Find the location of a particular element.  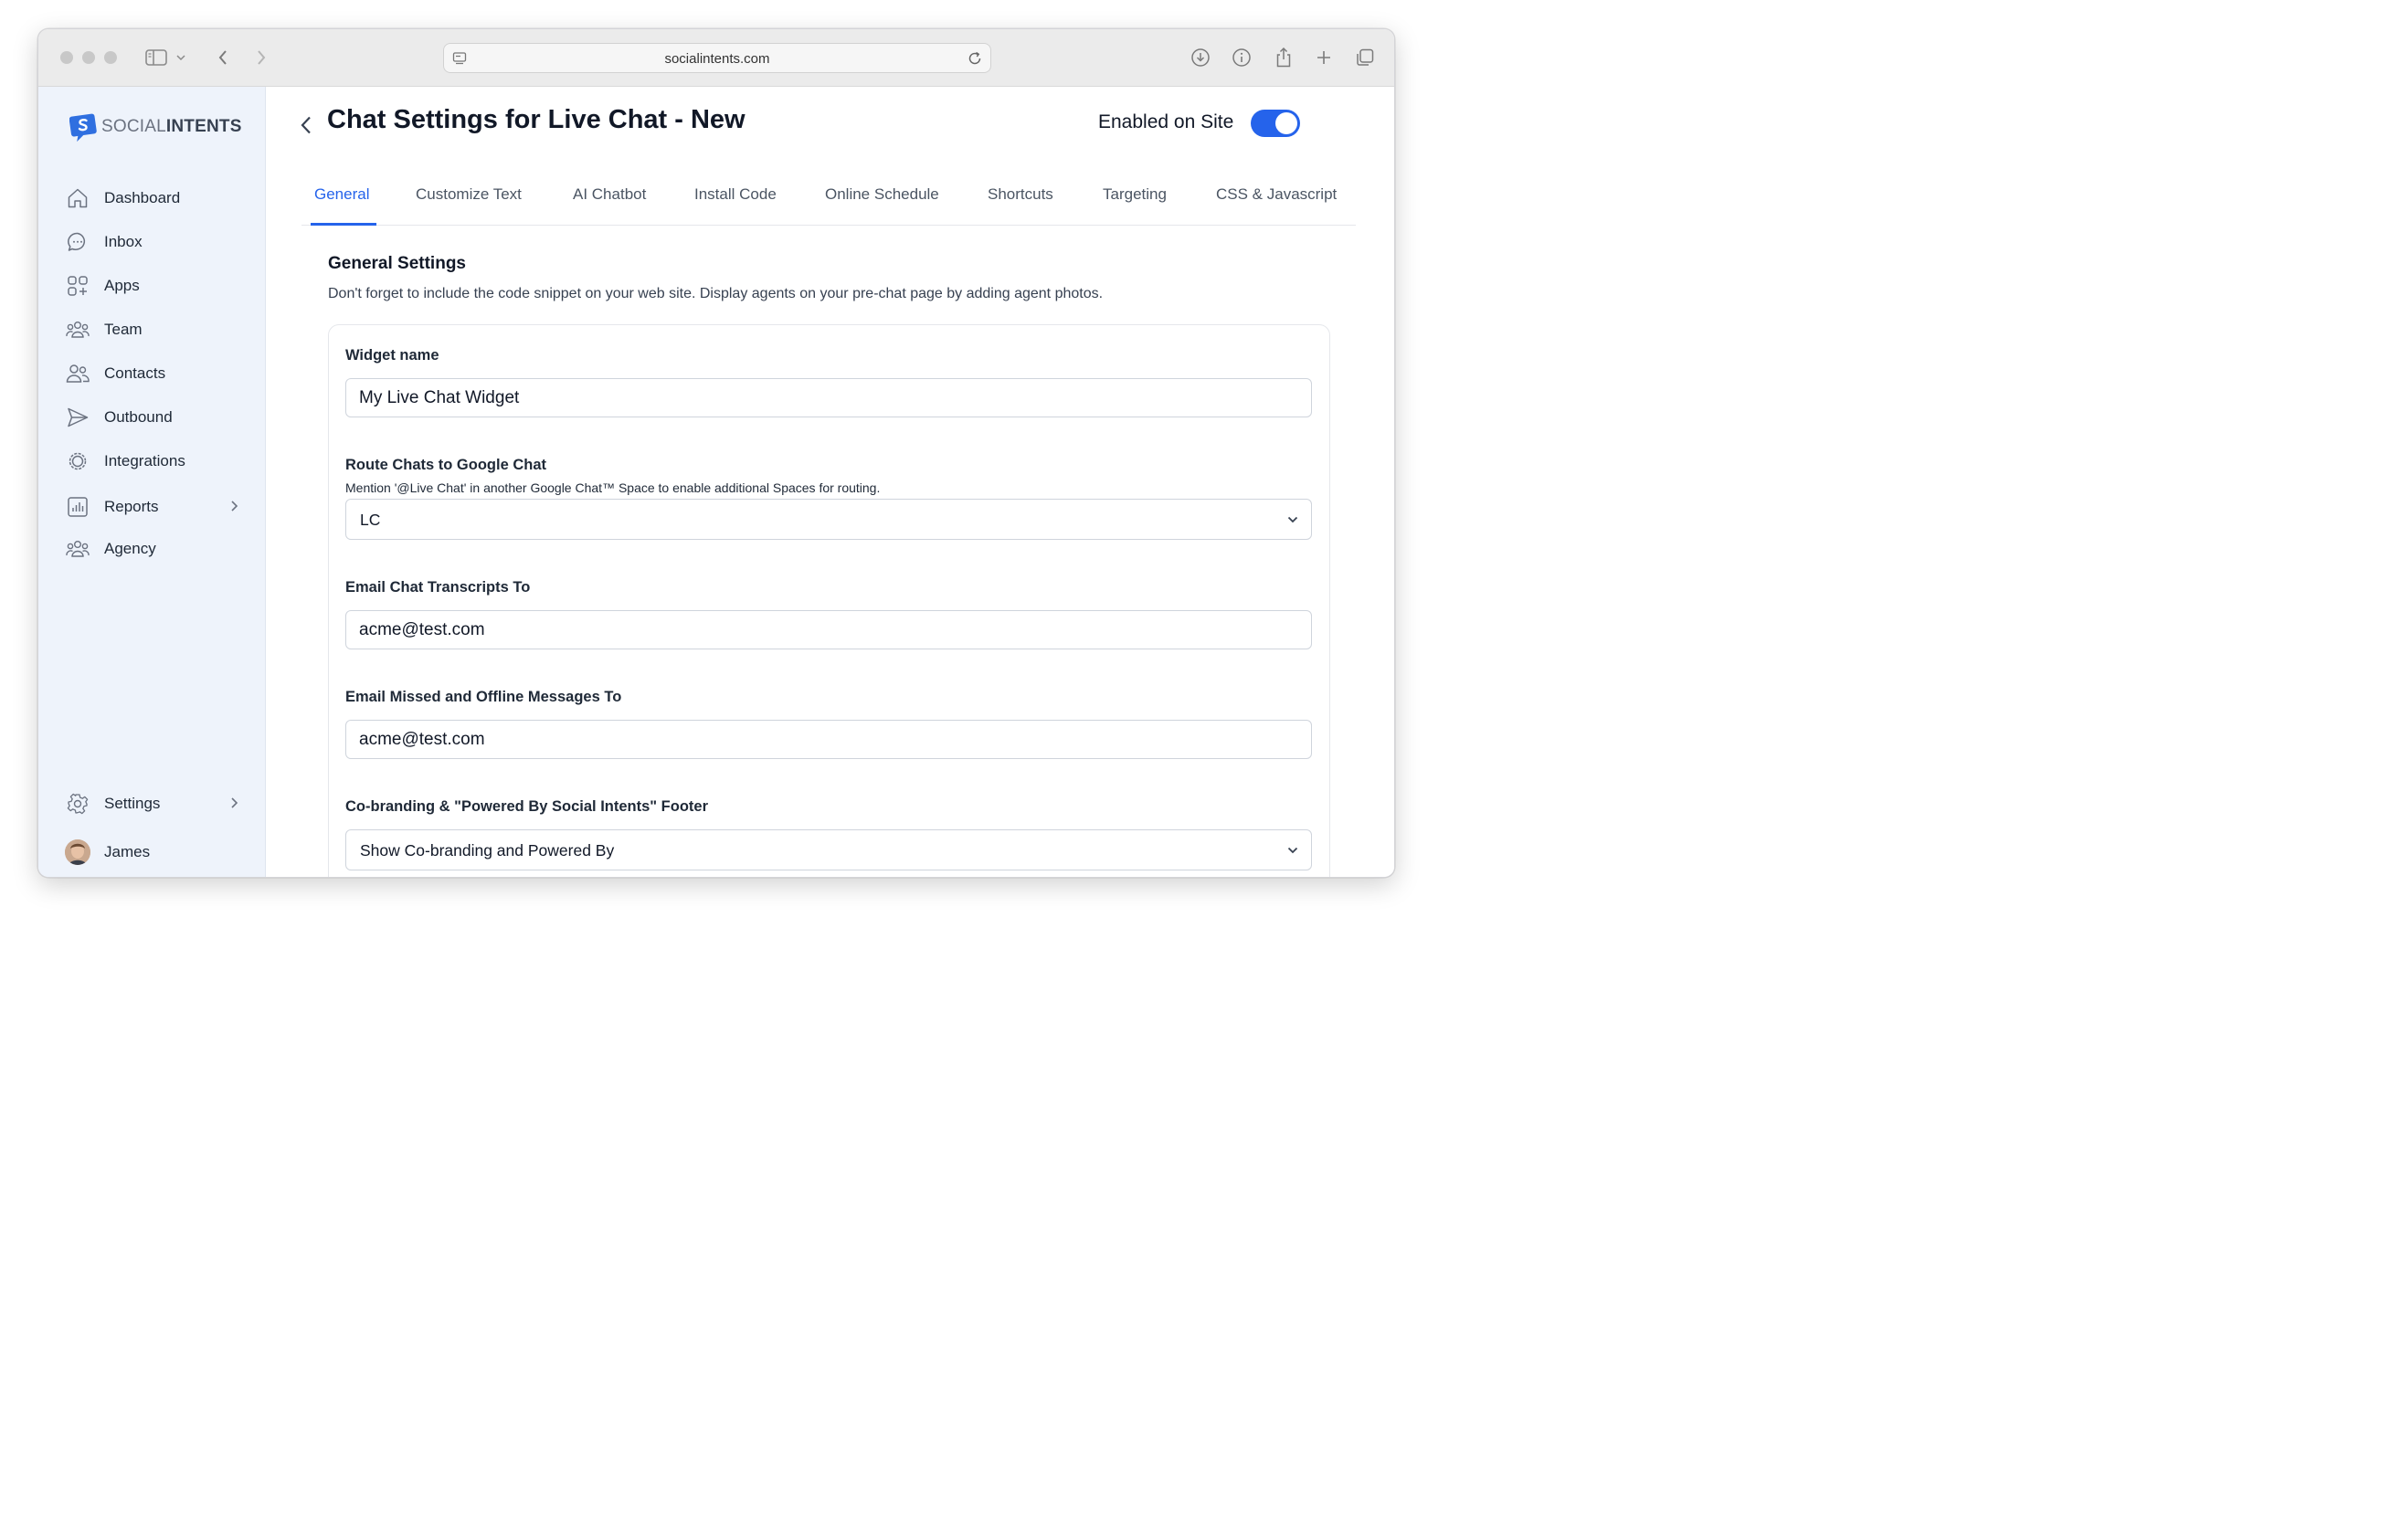

enabled-on-site-toggle is located at coordinates (1276, 123).